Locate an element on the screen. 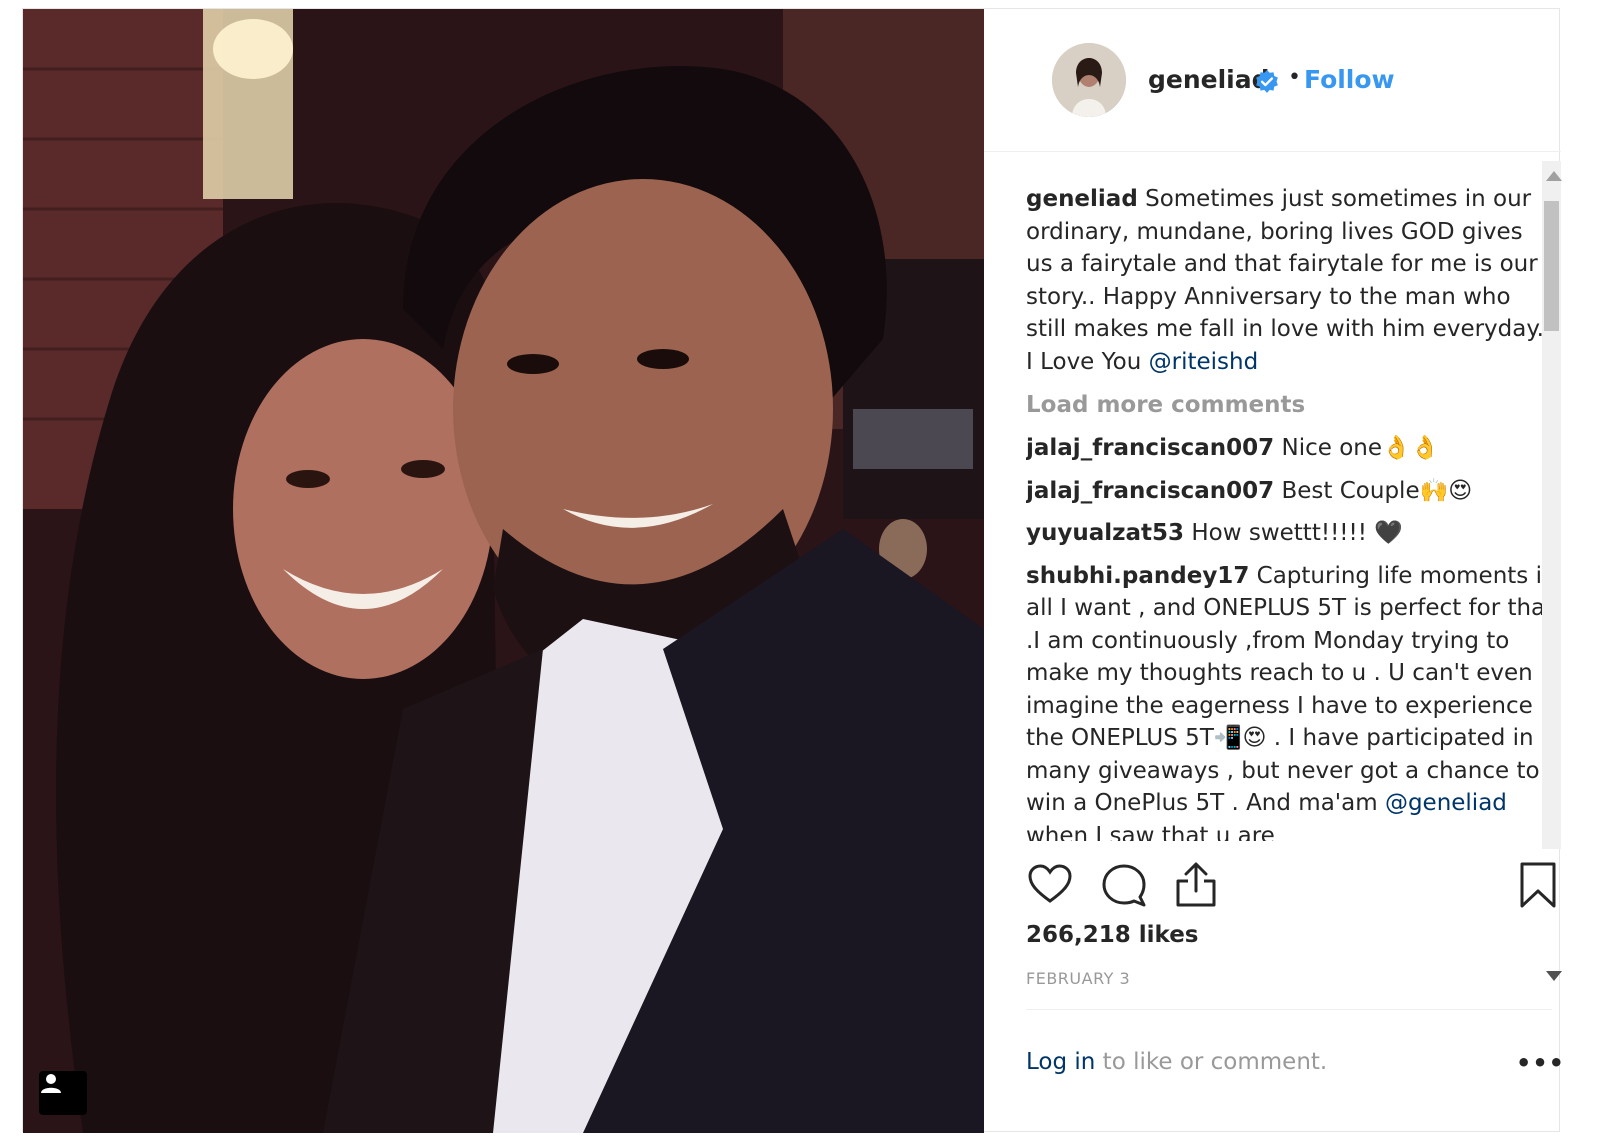 The width and height of the screenshot is (1605, 1137). tagged-people-button is located at coordinates (63, 1093).